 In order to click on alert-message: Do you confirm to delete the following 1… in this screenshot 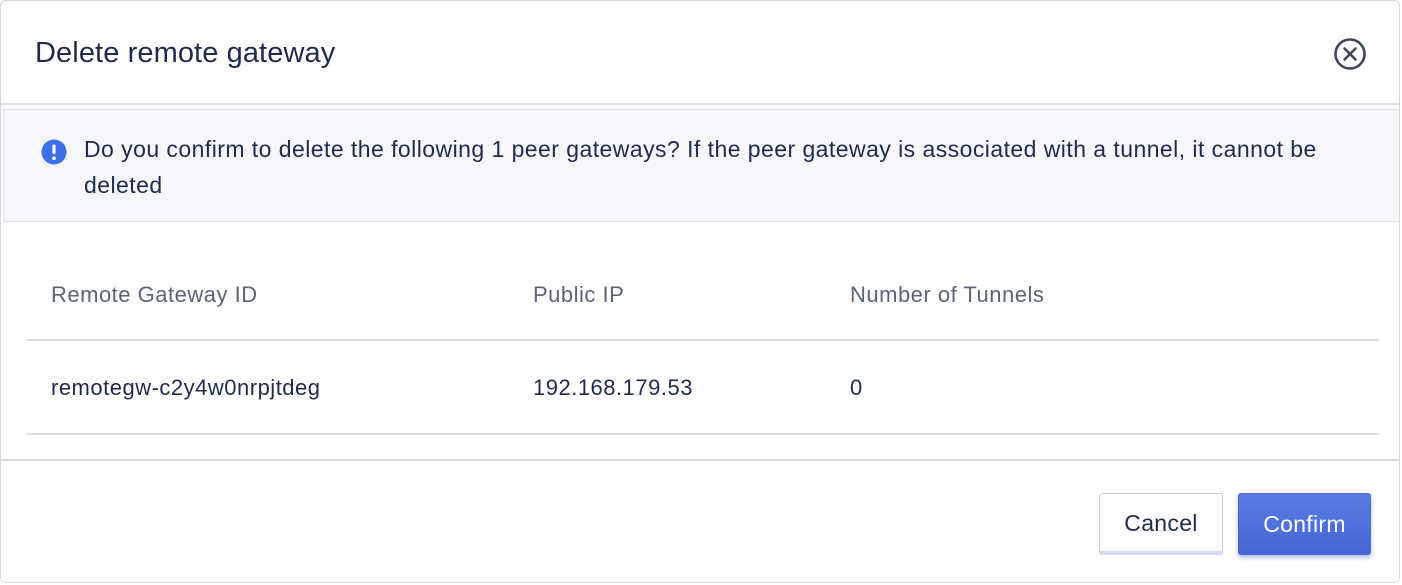, I will do `click(700, 167)`.